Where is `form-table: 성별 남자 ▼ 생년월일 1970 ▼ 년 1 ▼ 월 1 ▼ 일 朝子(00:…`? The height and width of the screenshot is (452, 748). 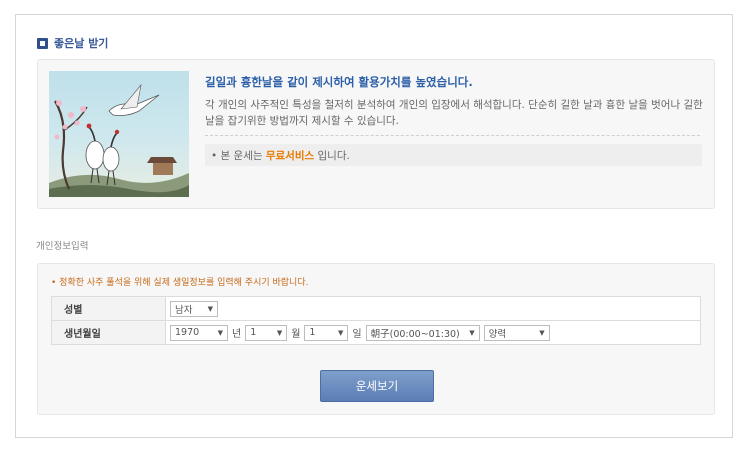 form-table: 성별 남자 ▼ 생년월일 1970 ▼ 년 1 ▼ 월 1 ▼ 일 朝子(00:… is located at coordinates (376, 320).